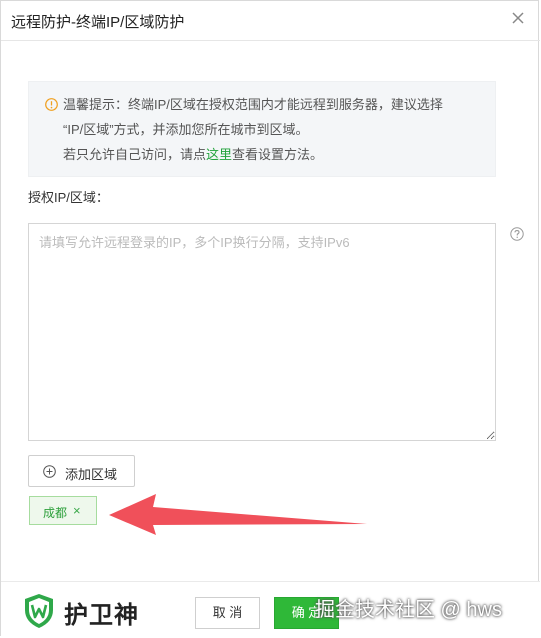 This screenshot has height=638, width=541. I want to click on region-tag: 成都 ×, so click(63, 510).